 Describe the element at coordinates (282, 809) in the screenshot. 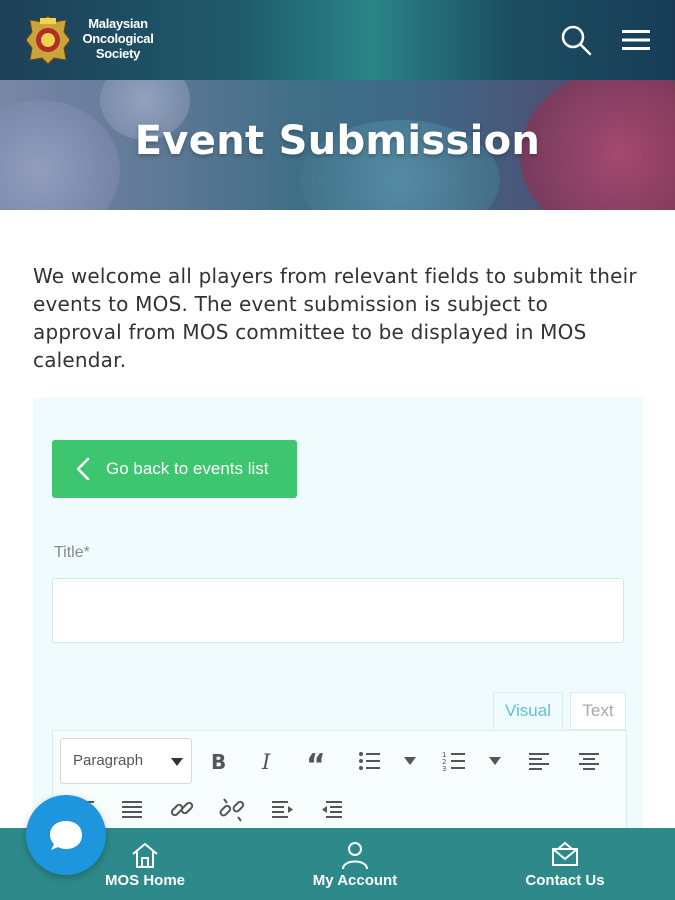

I see `indent-icon` at that location.